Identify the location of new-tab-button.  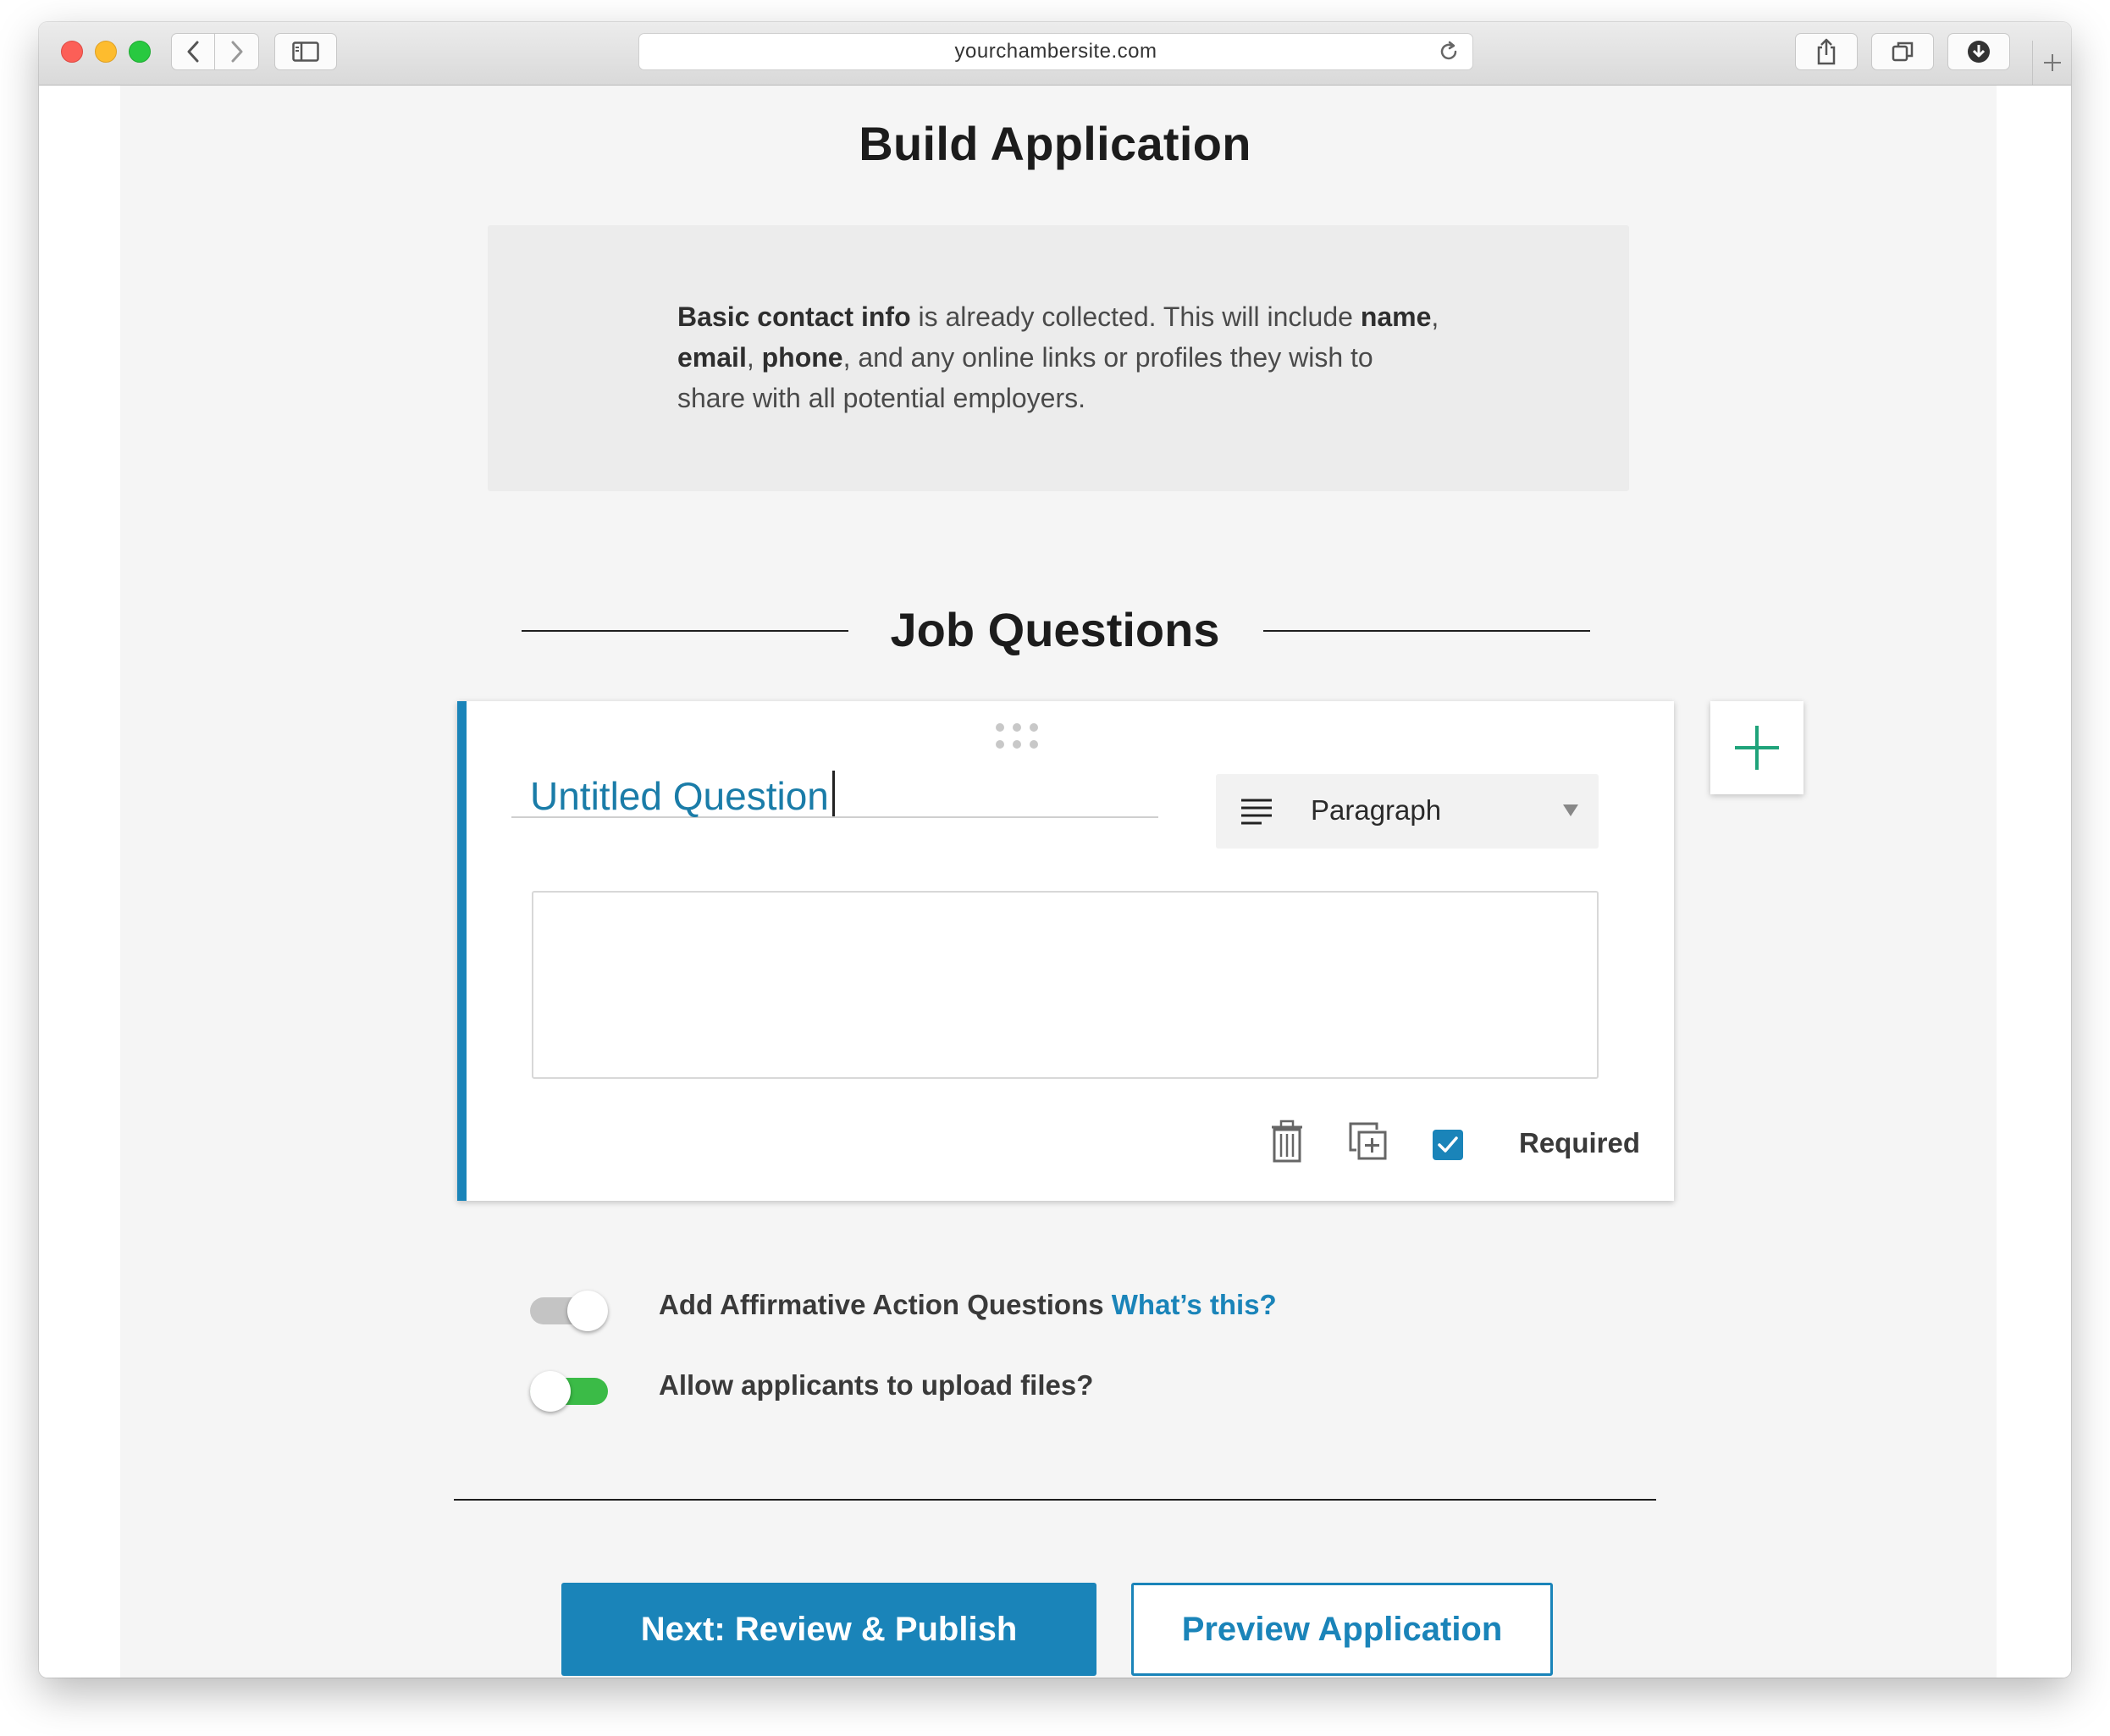
(2051, 63).